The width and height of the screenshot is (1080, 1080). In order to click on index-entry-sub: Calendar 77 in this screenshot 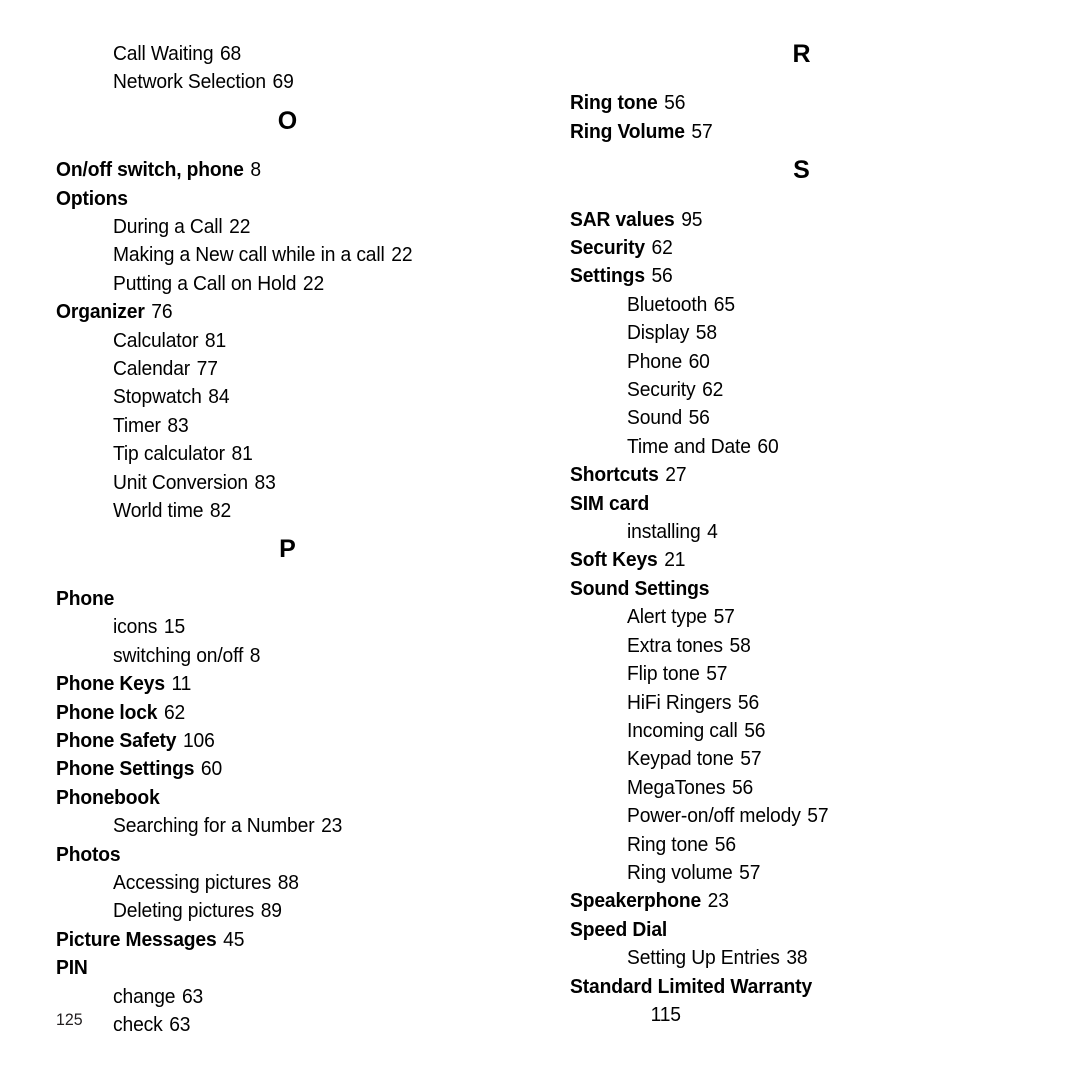, I will do `click(307, 369)`.